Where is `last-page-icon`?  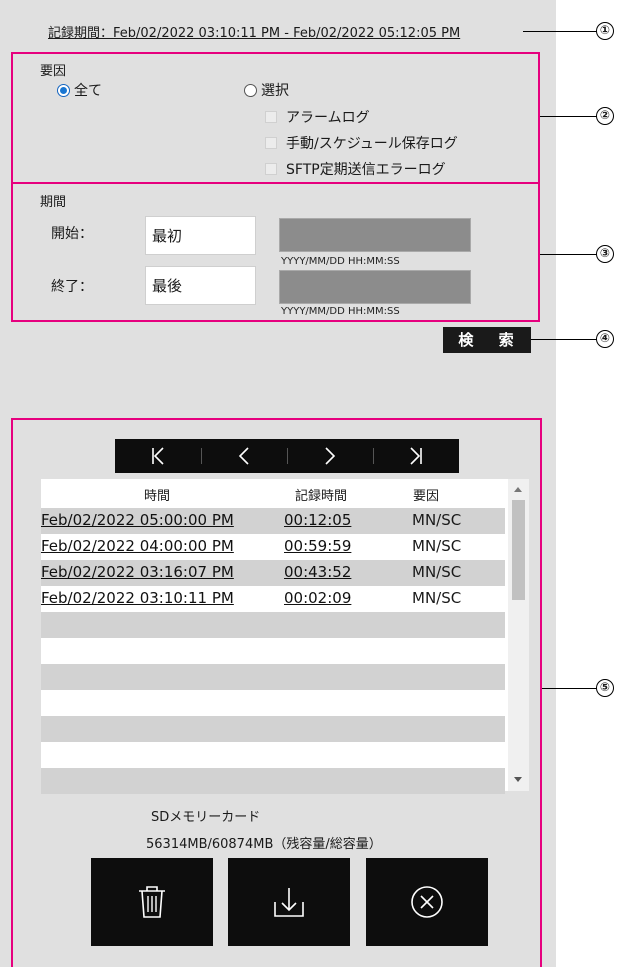 last-page-icon is located at coordinates (416, 456).